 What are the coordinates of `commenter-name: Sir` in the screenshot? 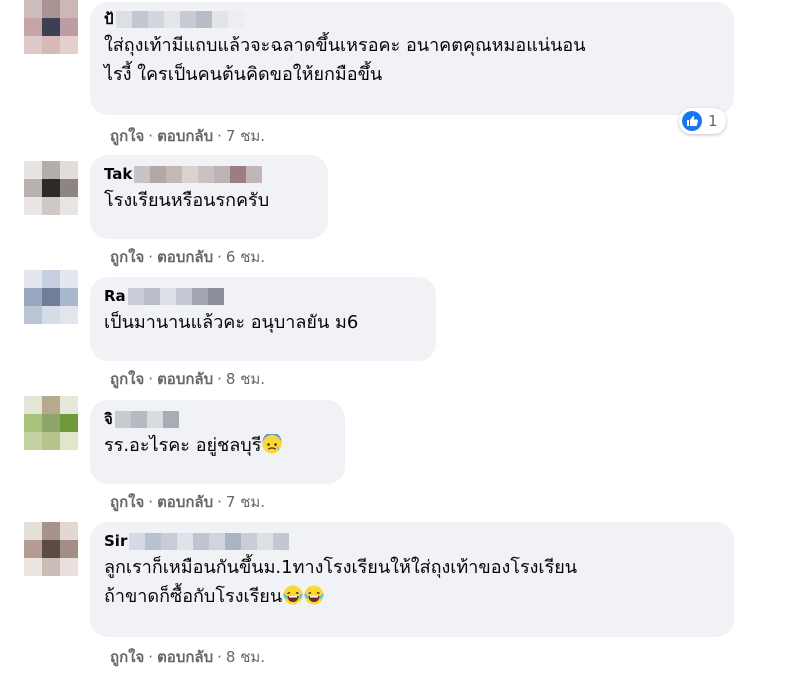 It's located at (412, 541).